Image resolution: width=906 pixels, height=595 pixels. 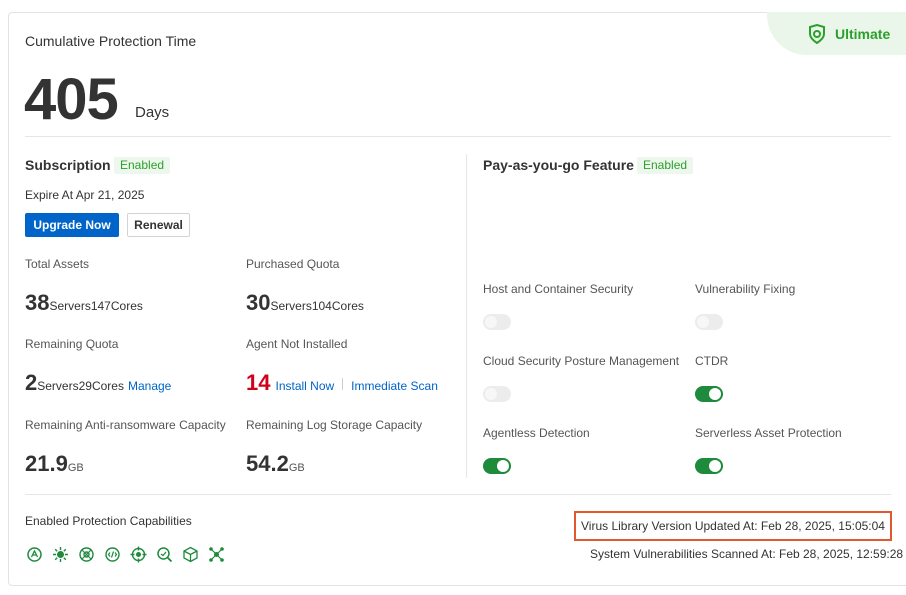 I want to click on purchased-quota-value: 30 Servers 104 Cores, so click(x=305, y=303).